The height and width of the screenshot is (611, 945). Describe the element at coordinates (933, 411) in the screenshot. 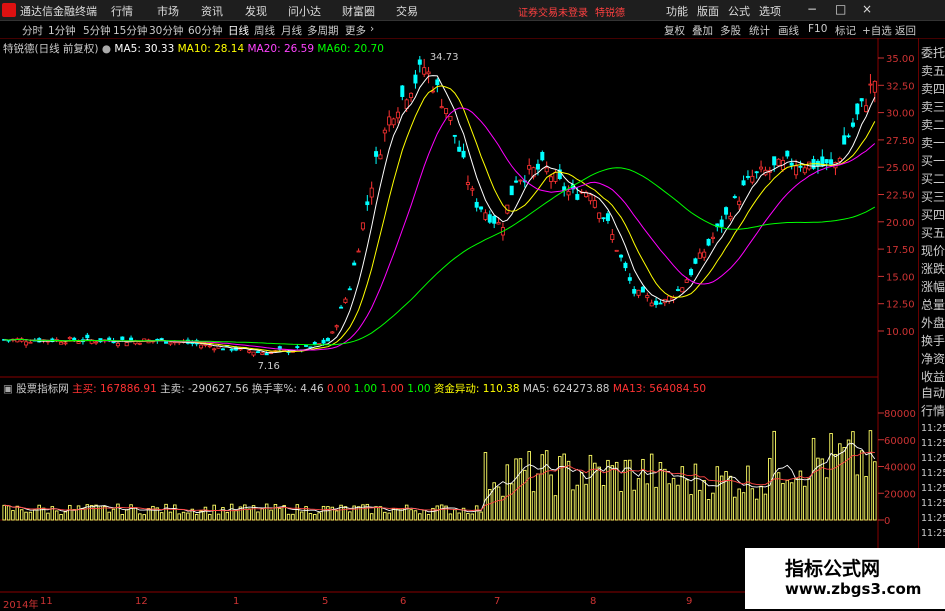

I see `panel-item: 行情` at that location.